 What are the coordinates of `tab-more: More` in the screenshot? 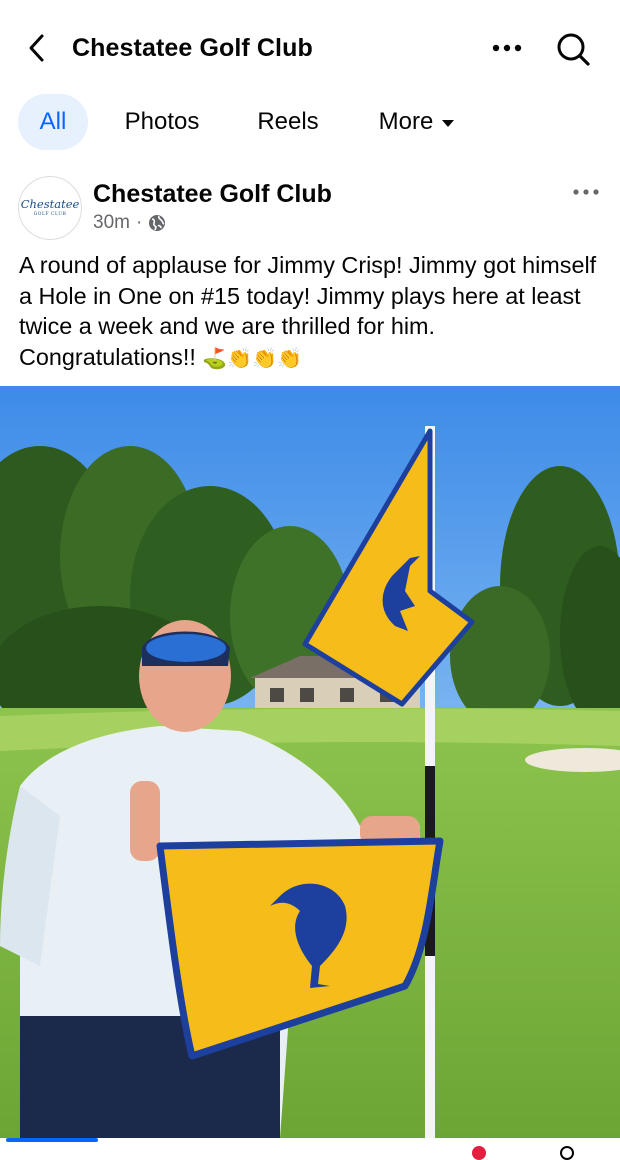 It's located at (417, 122).